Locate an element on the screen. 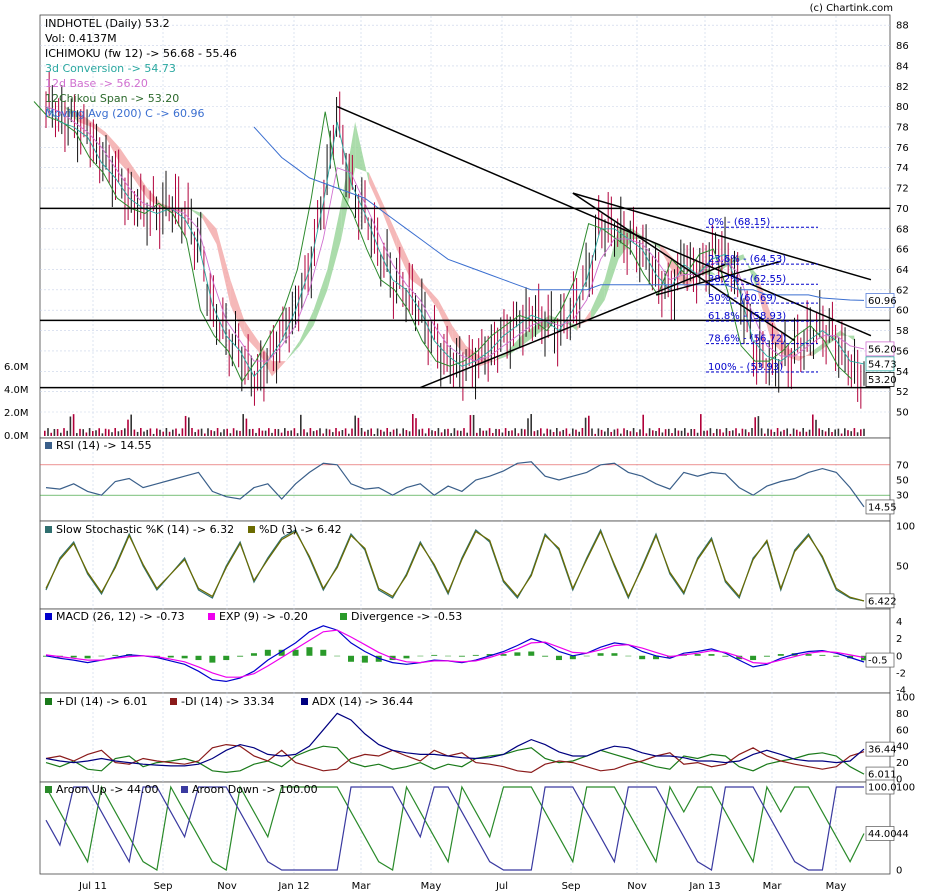 The width and height of the screenshot is (930, 895). stoch-axis-label: 50 is located at coordinates (902, 567).